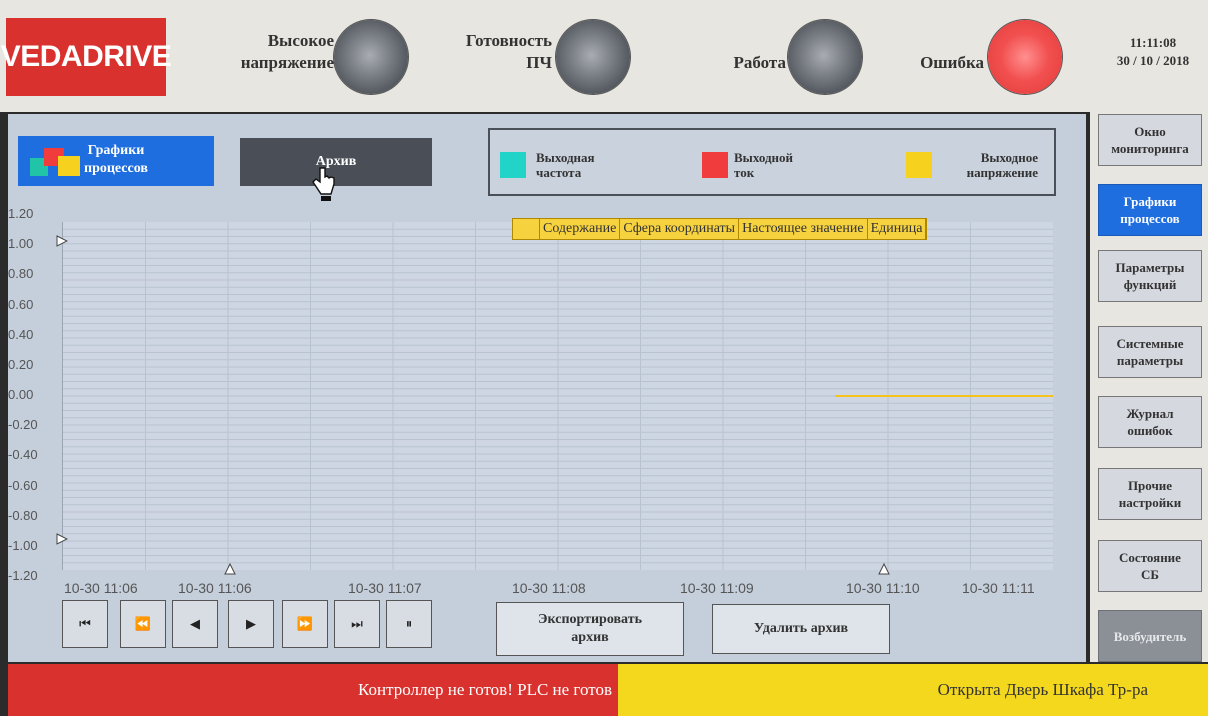  I want to click on y-tick-label: -0.20, so click(23, 425).